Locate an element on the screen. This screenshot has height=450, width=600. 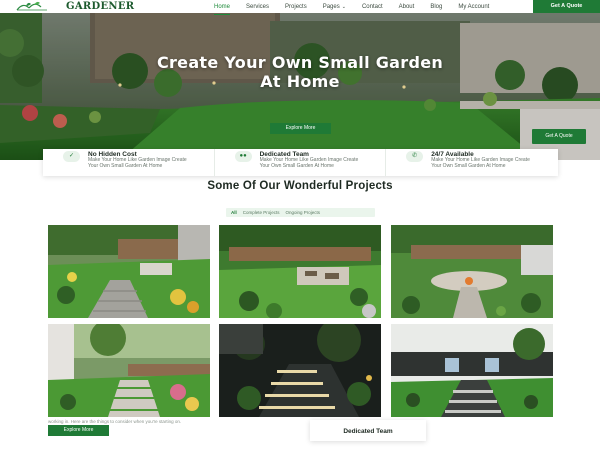
nav-home: Home is located at coordinates (222, 9).